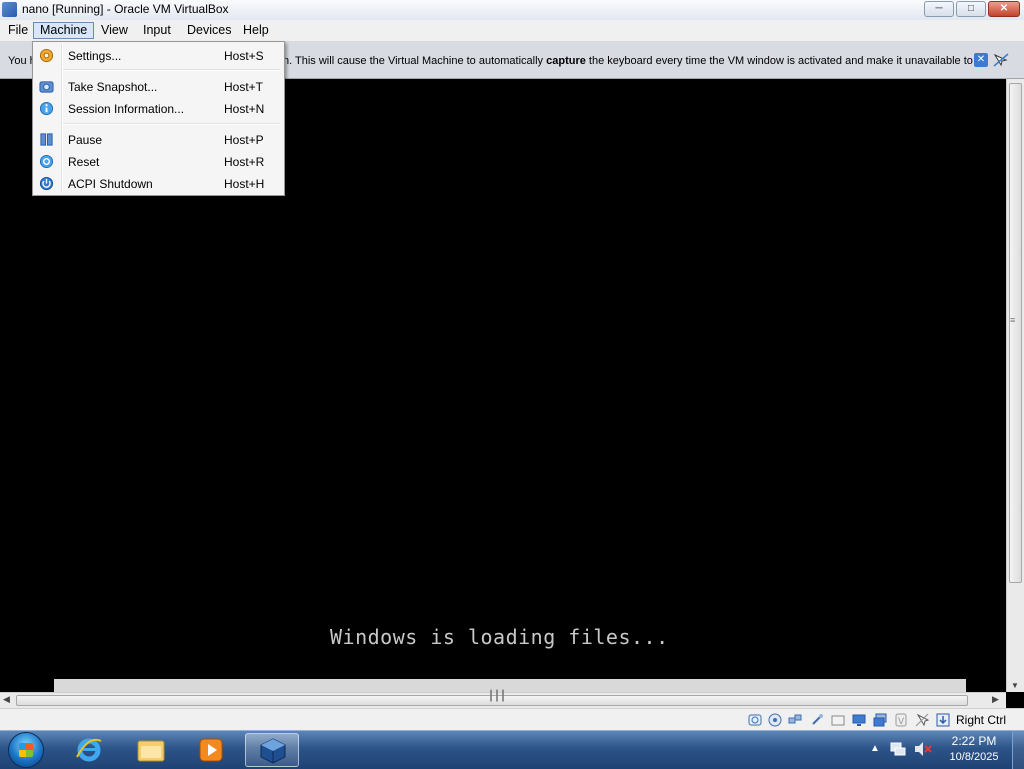  I want to click on host-key-label: Right Ctrl, so click(981, 720).